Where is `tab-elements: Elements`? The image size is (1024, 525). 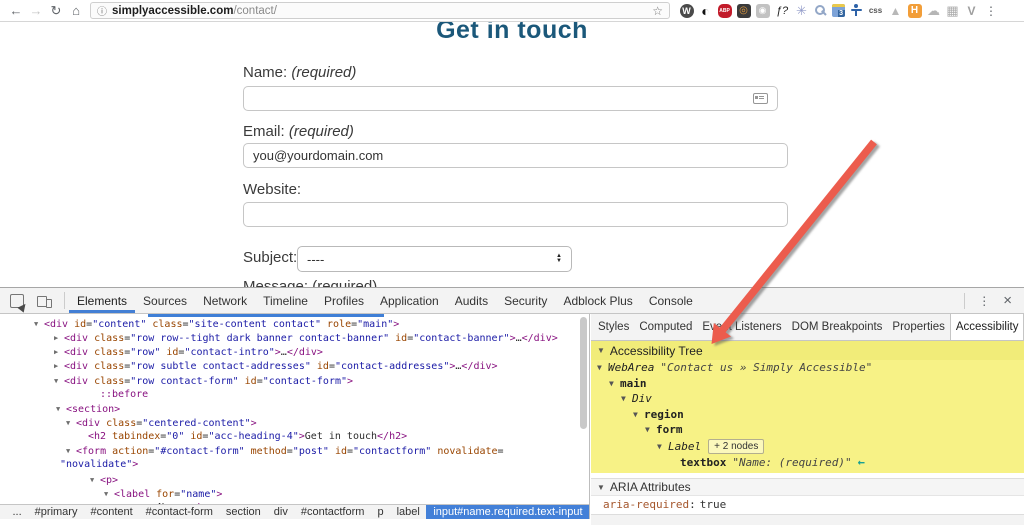 tab-elements: Elements is located at coordinates (102, 300).